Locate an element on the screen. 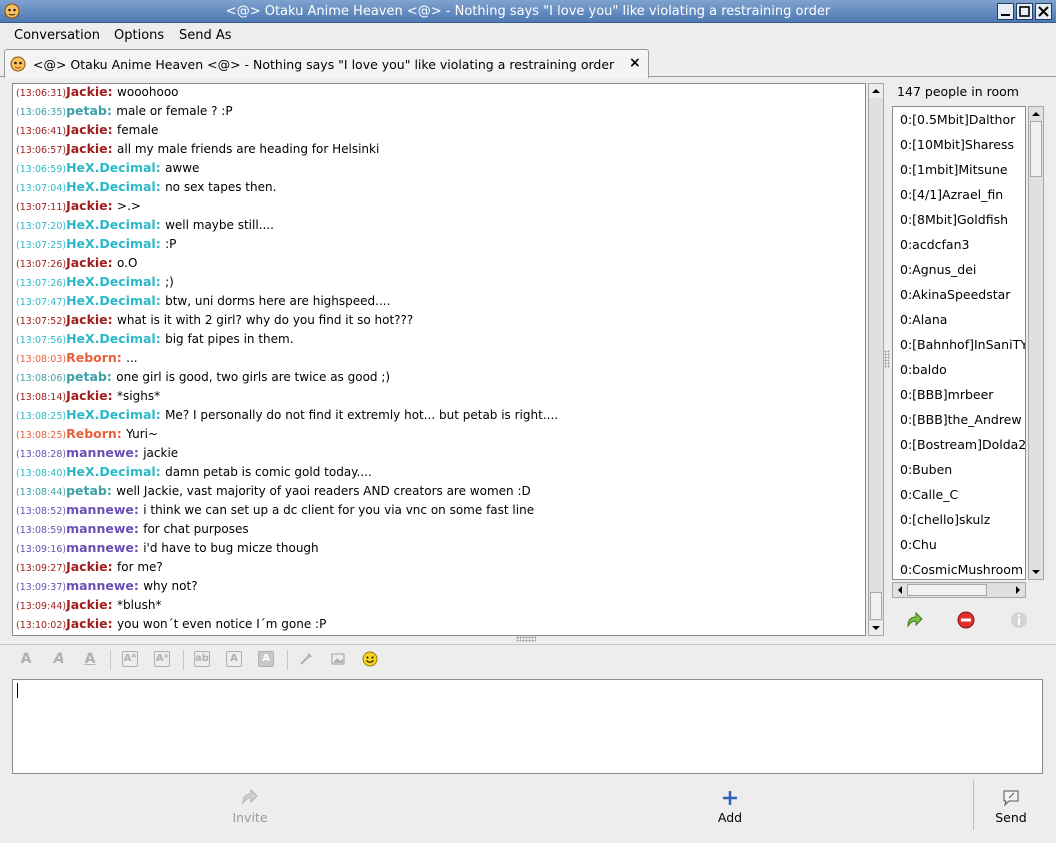 Image resolution: width=1056 pixels, height=843 pixels. menu-conversation: Conversation is located at coordinates (57, 35).